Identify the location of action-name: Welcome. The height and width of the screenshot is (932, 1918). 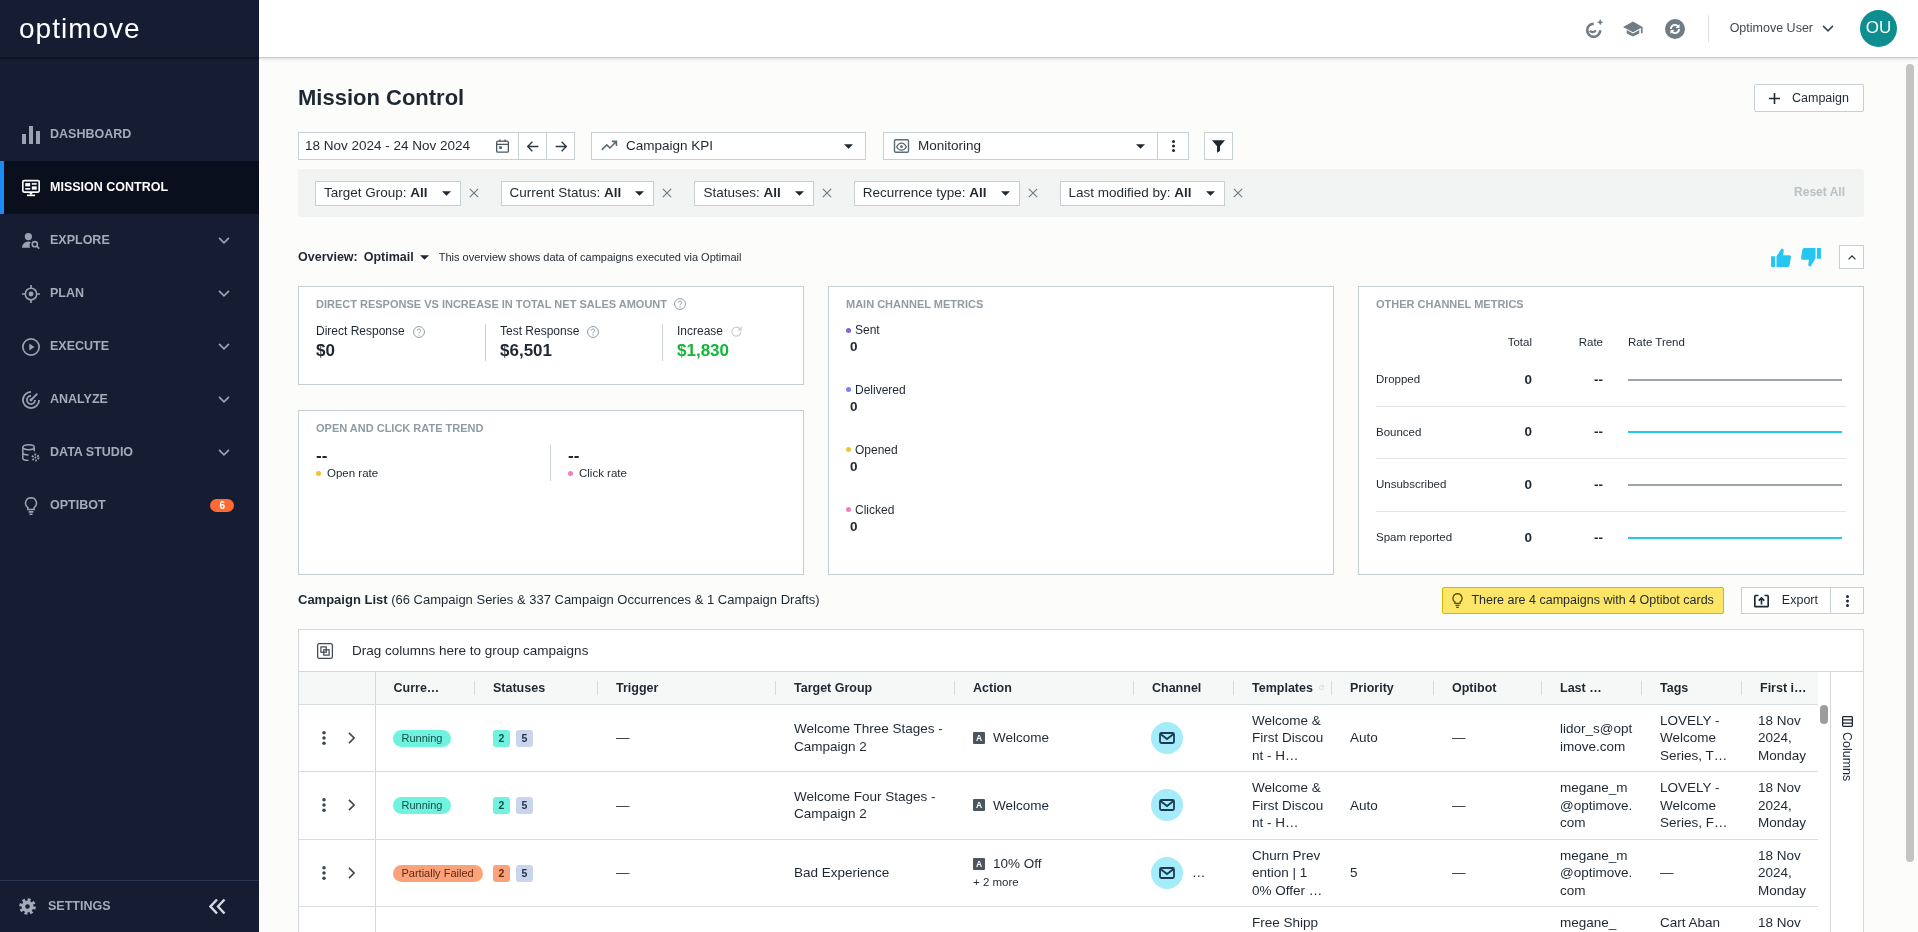
(1021, 805).